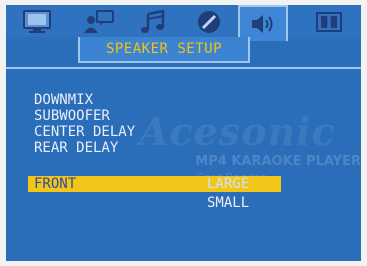 The image size is (367, 266). I want to click on menu-item-downmix: DOWNMIX, so click(63, 100).